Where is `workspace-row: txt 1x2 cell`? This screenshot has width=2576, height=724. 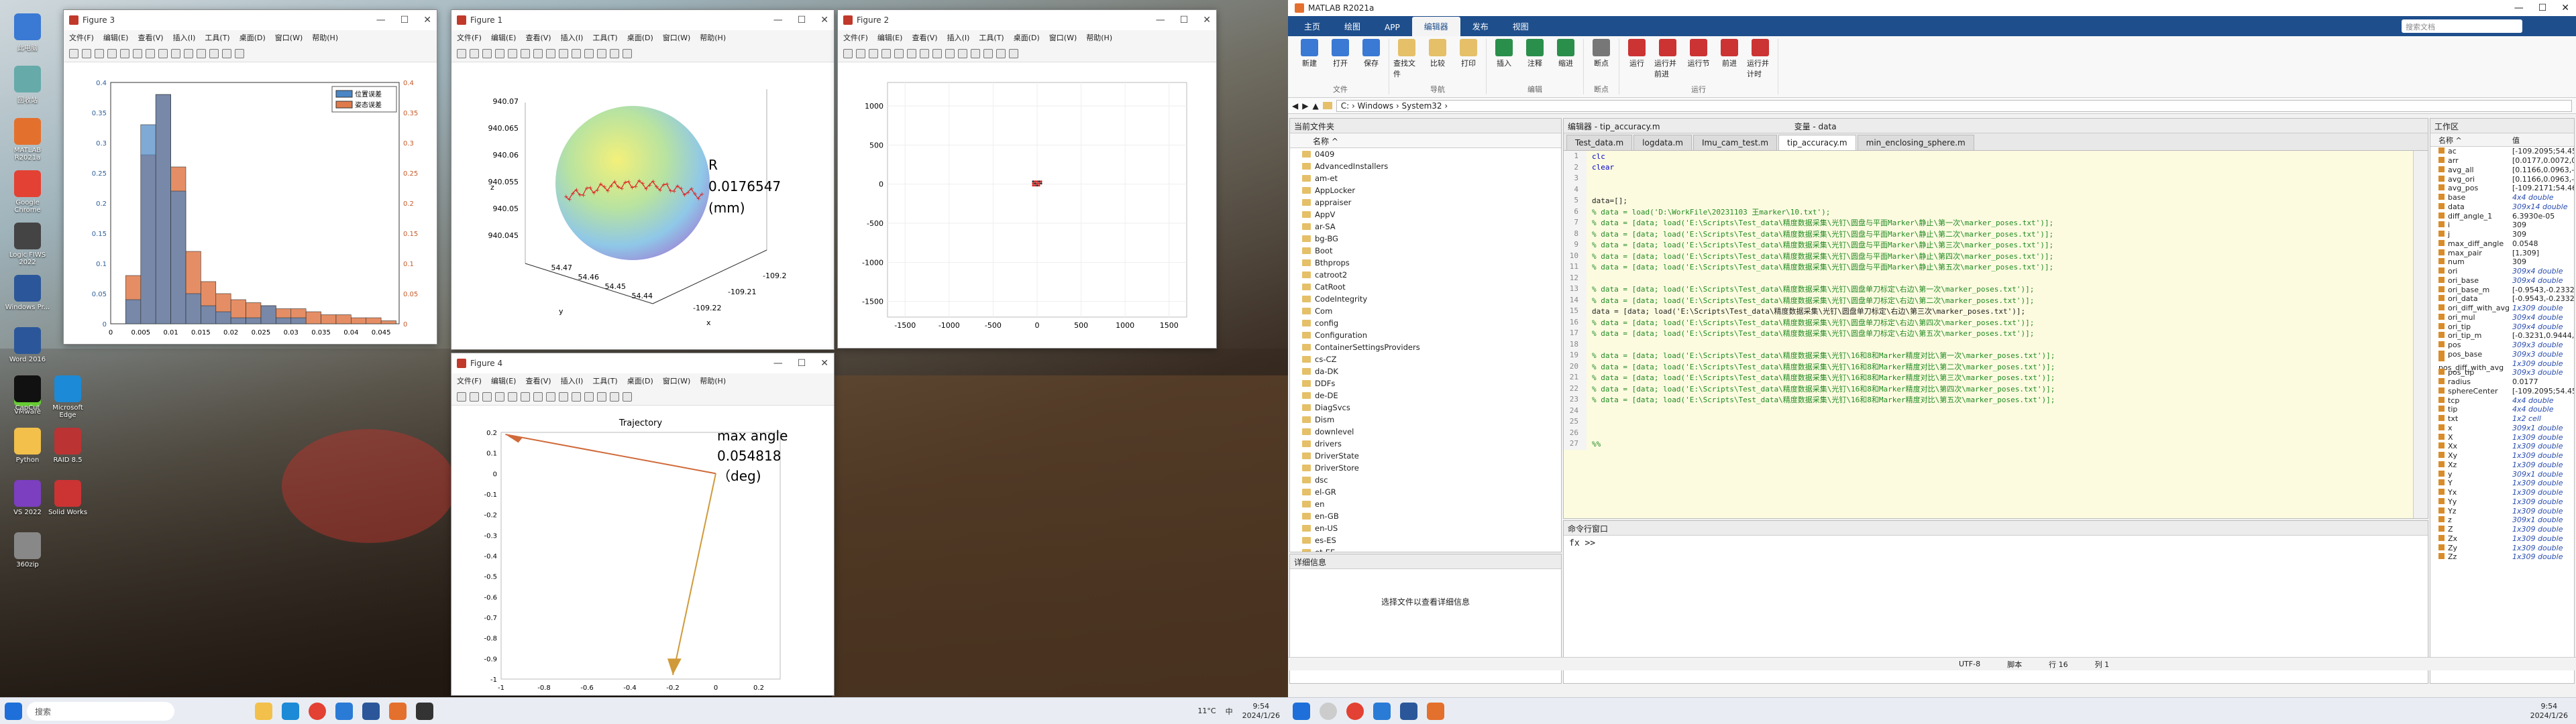
workspace-row: txt 1x2 cell is located at coordinates (2502, 419).